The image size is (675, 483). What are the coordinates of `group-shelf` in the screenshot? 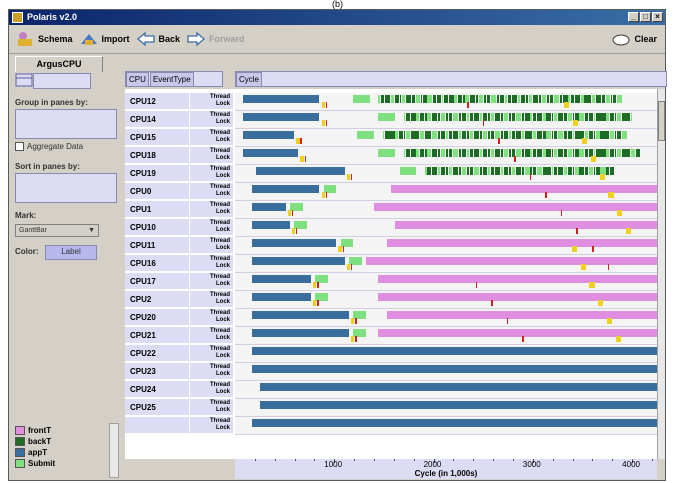 It's located at (66, 124).